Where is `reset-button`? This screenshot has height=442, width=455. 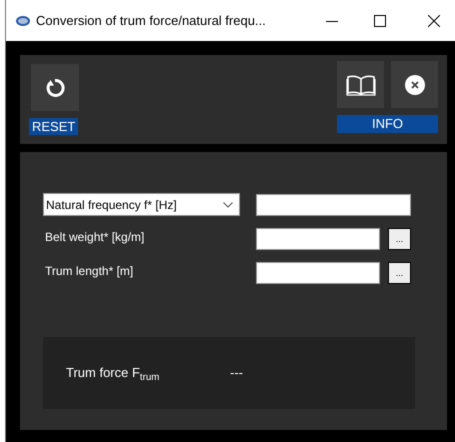
reset-button is located at coordinates (55, 87).